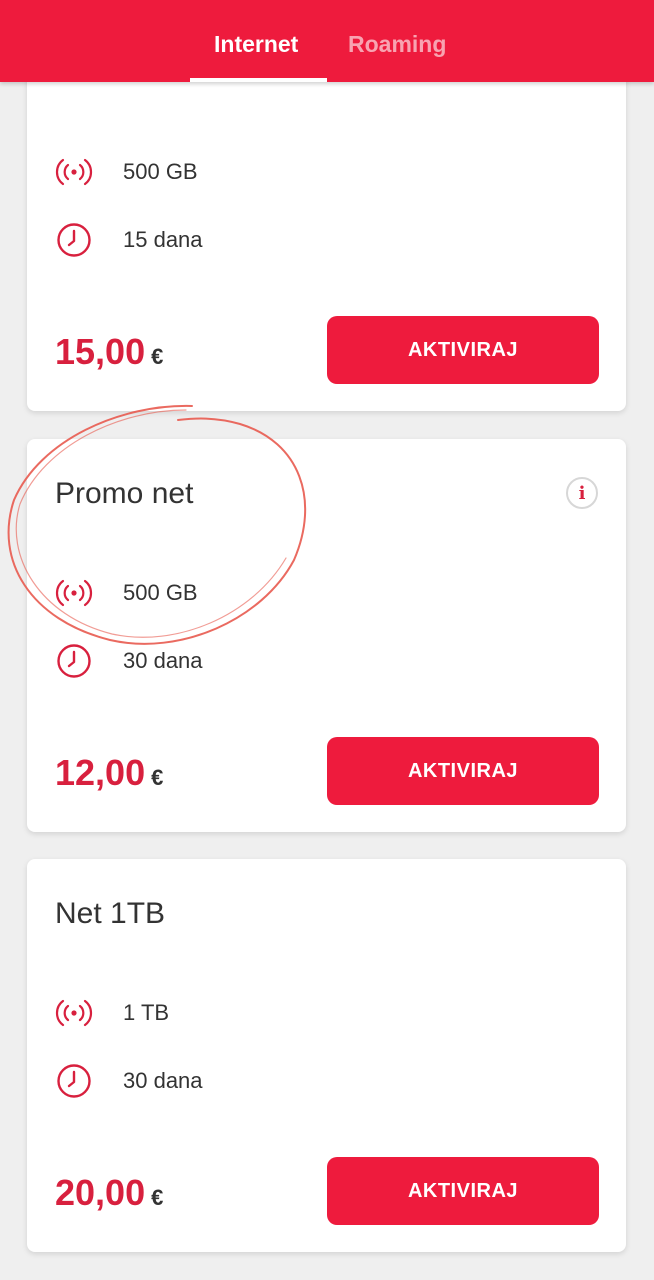  What do you see at coordinates (110, 913) in the screenshot?
I see `package-title: Net 1TB` at bounding box center [110, 913].